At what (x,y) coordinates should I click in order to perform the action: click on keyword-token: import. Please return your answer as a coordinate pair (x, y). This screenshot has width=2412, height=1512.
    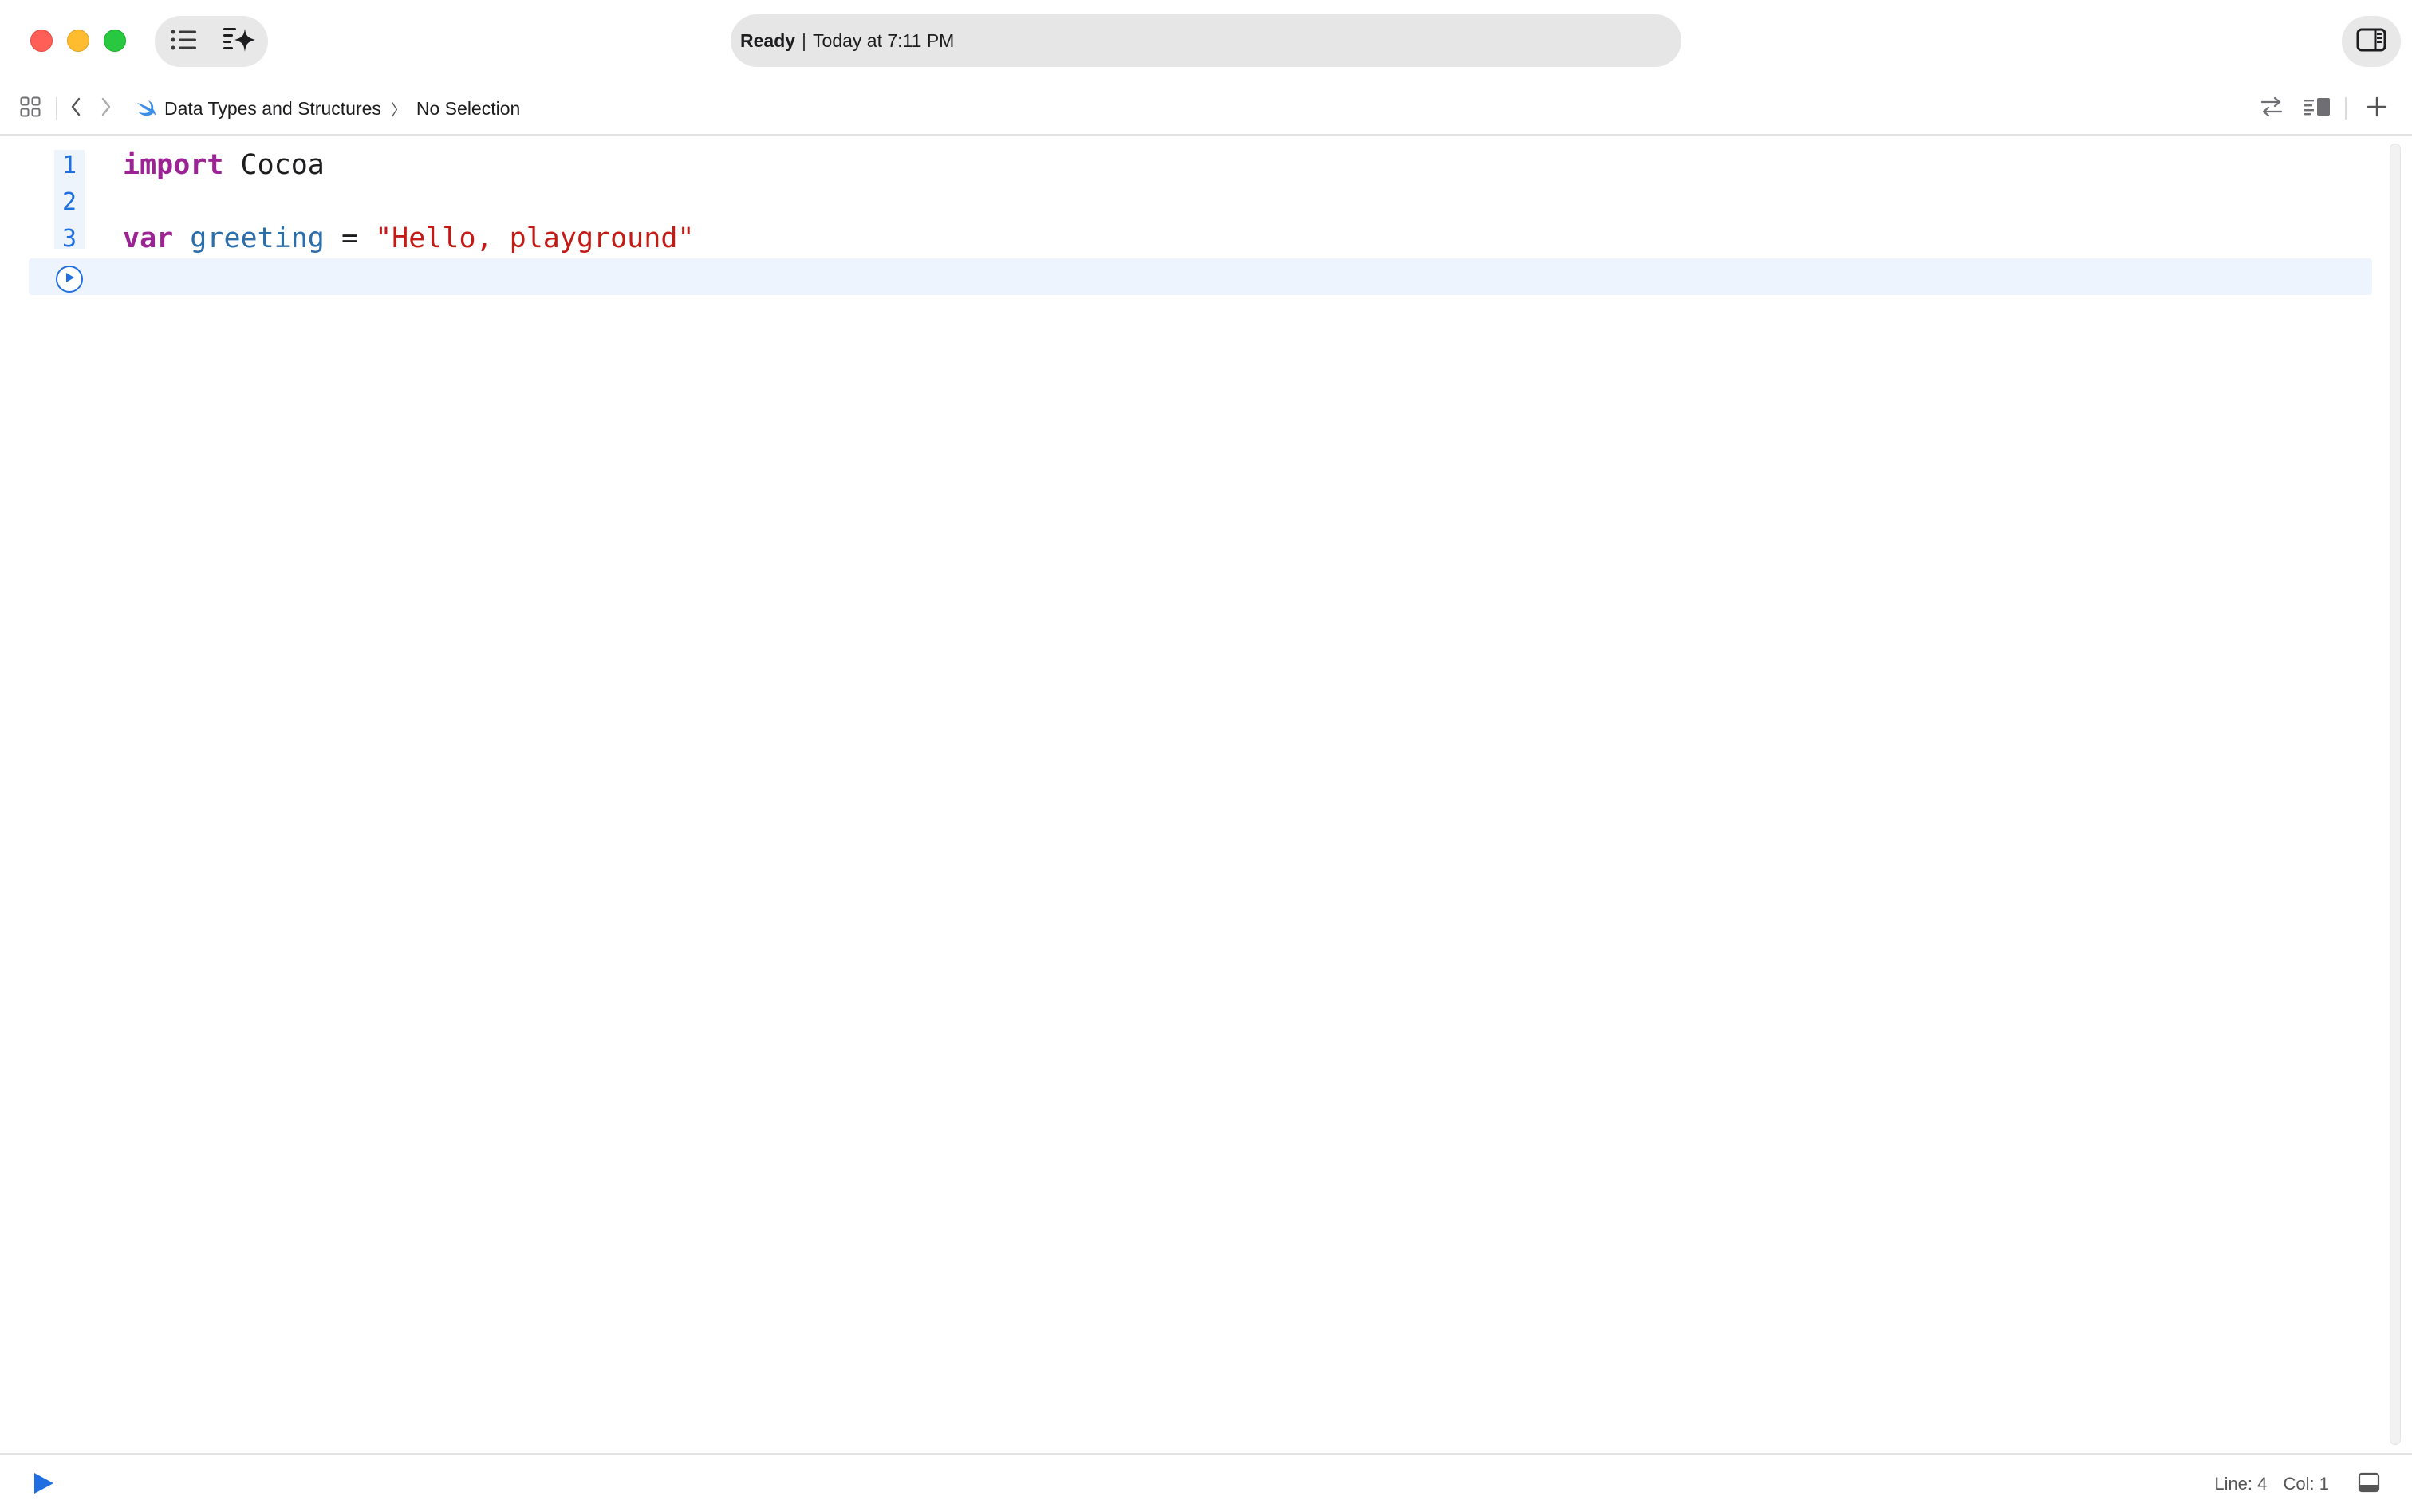
    Looking at the image, I should click on (174, 165).